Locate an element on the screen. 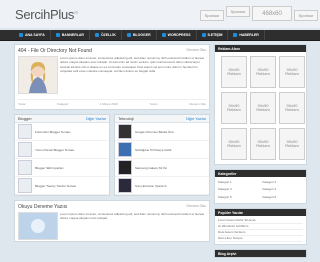 This screenshot has width=320, height=262. list-item: Samsung Galaxy S3 Ön is located at coordinates (162, 168).